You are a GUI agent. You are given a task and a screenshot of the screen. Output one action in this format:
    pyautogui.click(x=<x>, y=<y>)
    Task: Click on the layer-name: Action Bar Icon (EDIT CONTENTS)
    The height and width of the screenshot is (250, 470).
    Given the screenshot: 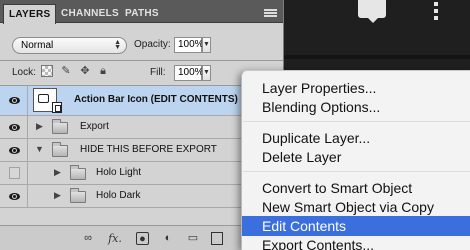 What is the action you would take?
    pyautogui.click(x=156, y=99)
    